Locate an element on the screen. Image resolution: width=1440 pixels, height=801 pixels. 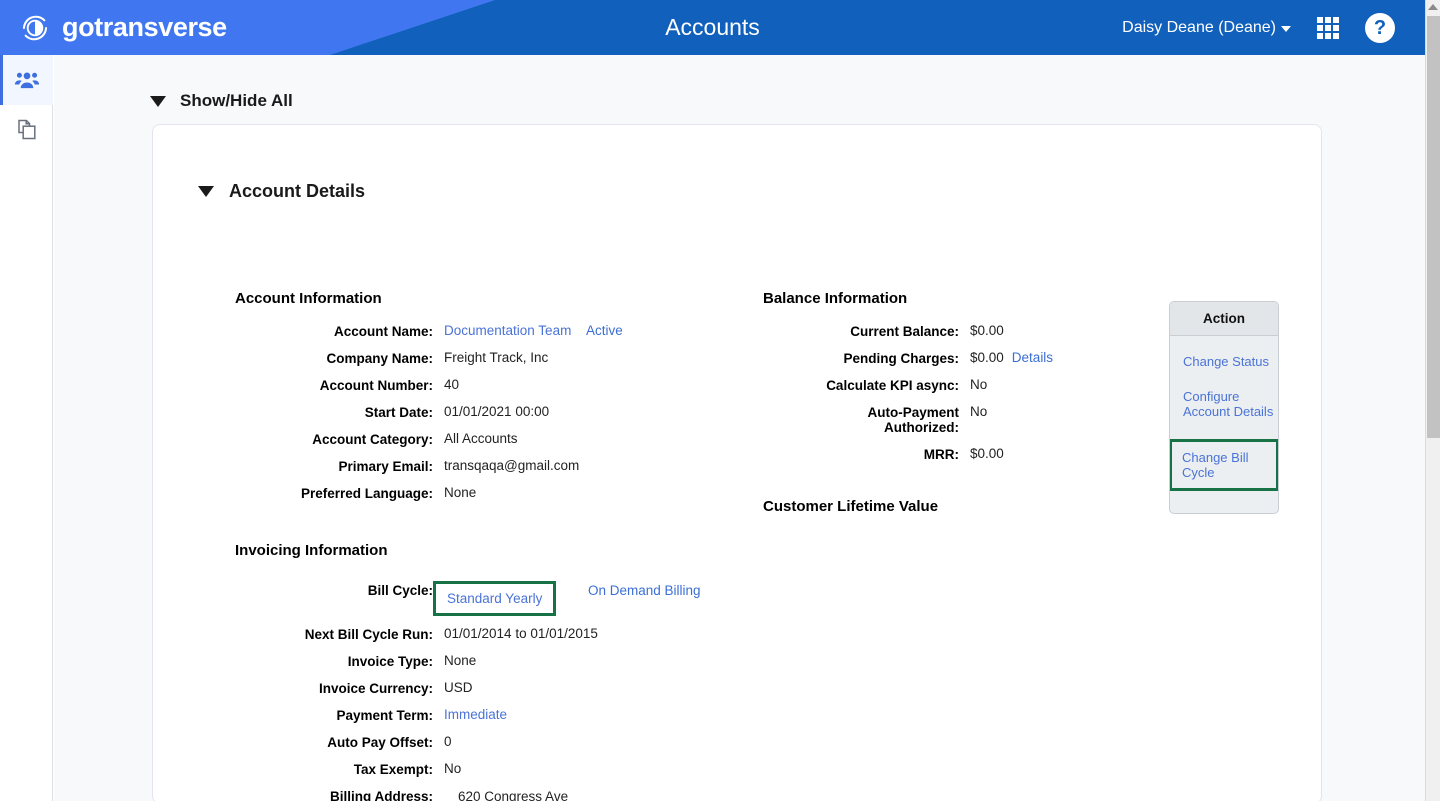
people-group-icon is located at coordinates (26, 80).